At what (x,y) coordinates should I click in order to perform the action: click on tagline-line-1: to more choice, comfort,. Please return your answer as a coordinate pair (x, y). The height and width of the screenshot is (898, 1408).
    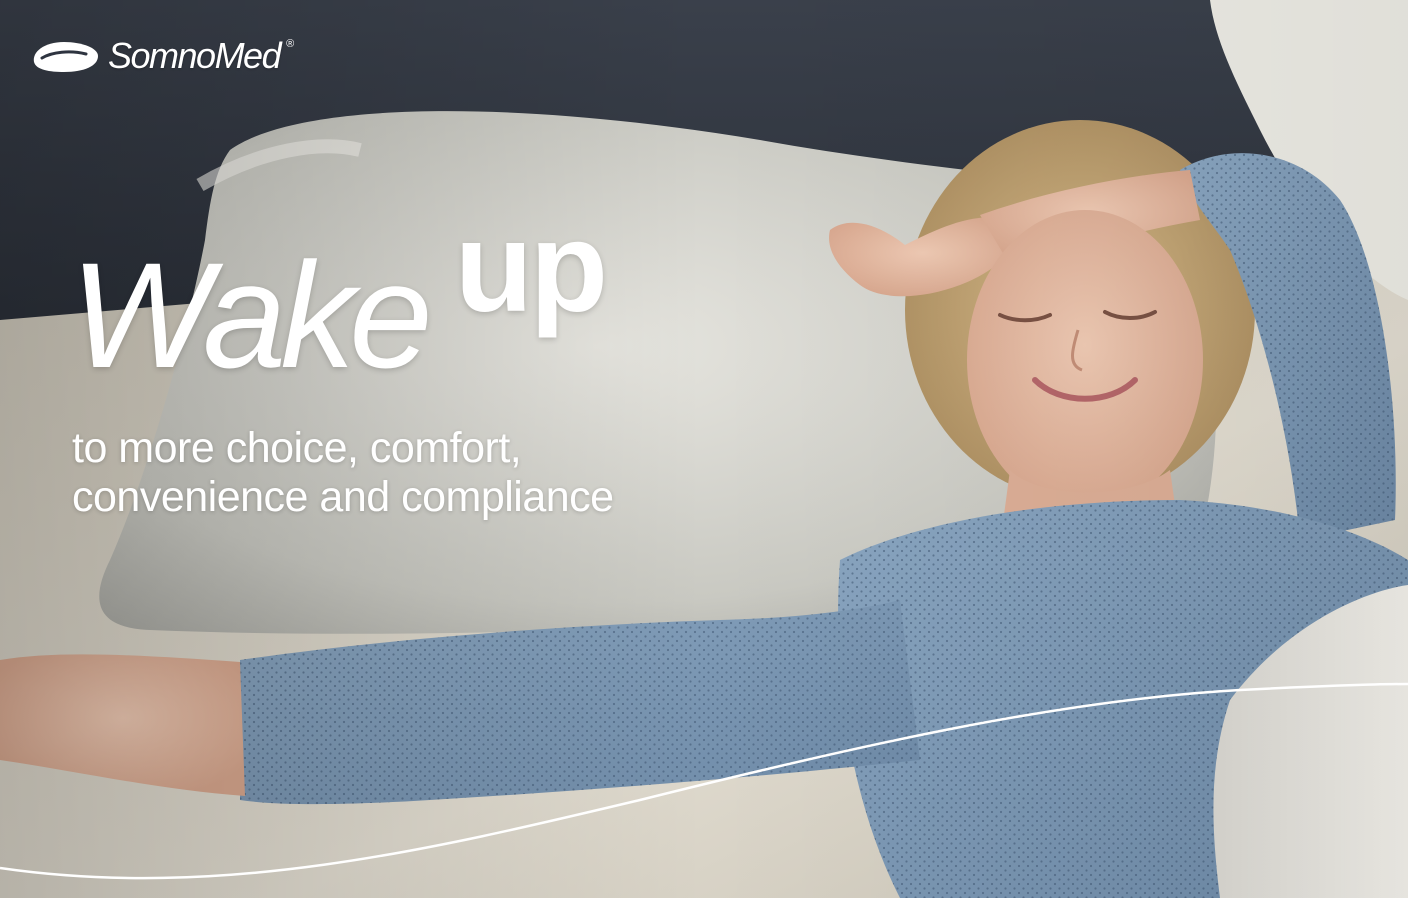
    Looking at the image, I should click on (297, 448).